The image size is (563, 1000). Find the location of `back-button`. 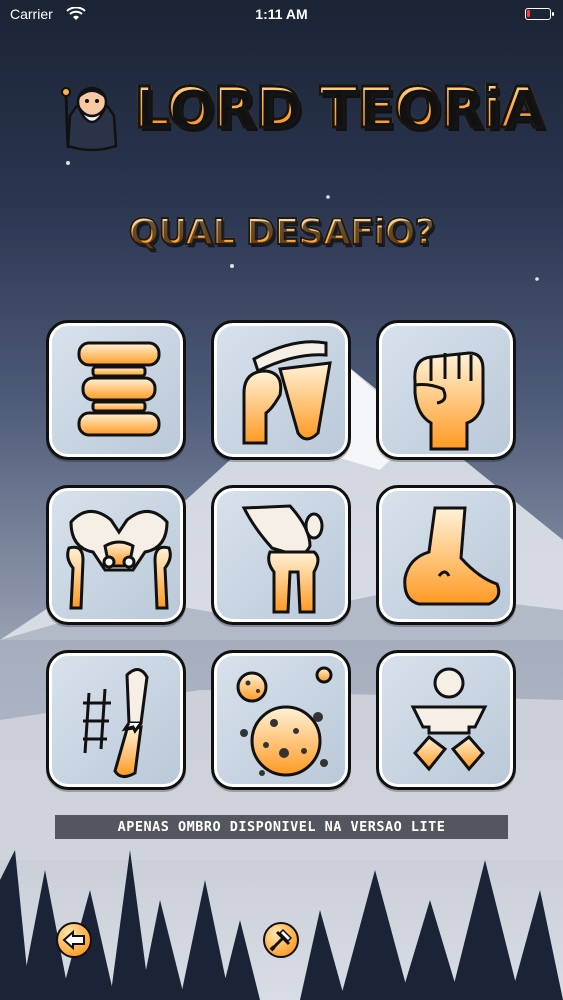

back-button is located at coordinates (74, 940).